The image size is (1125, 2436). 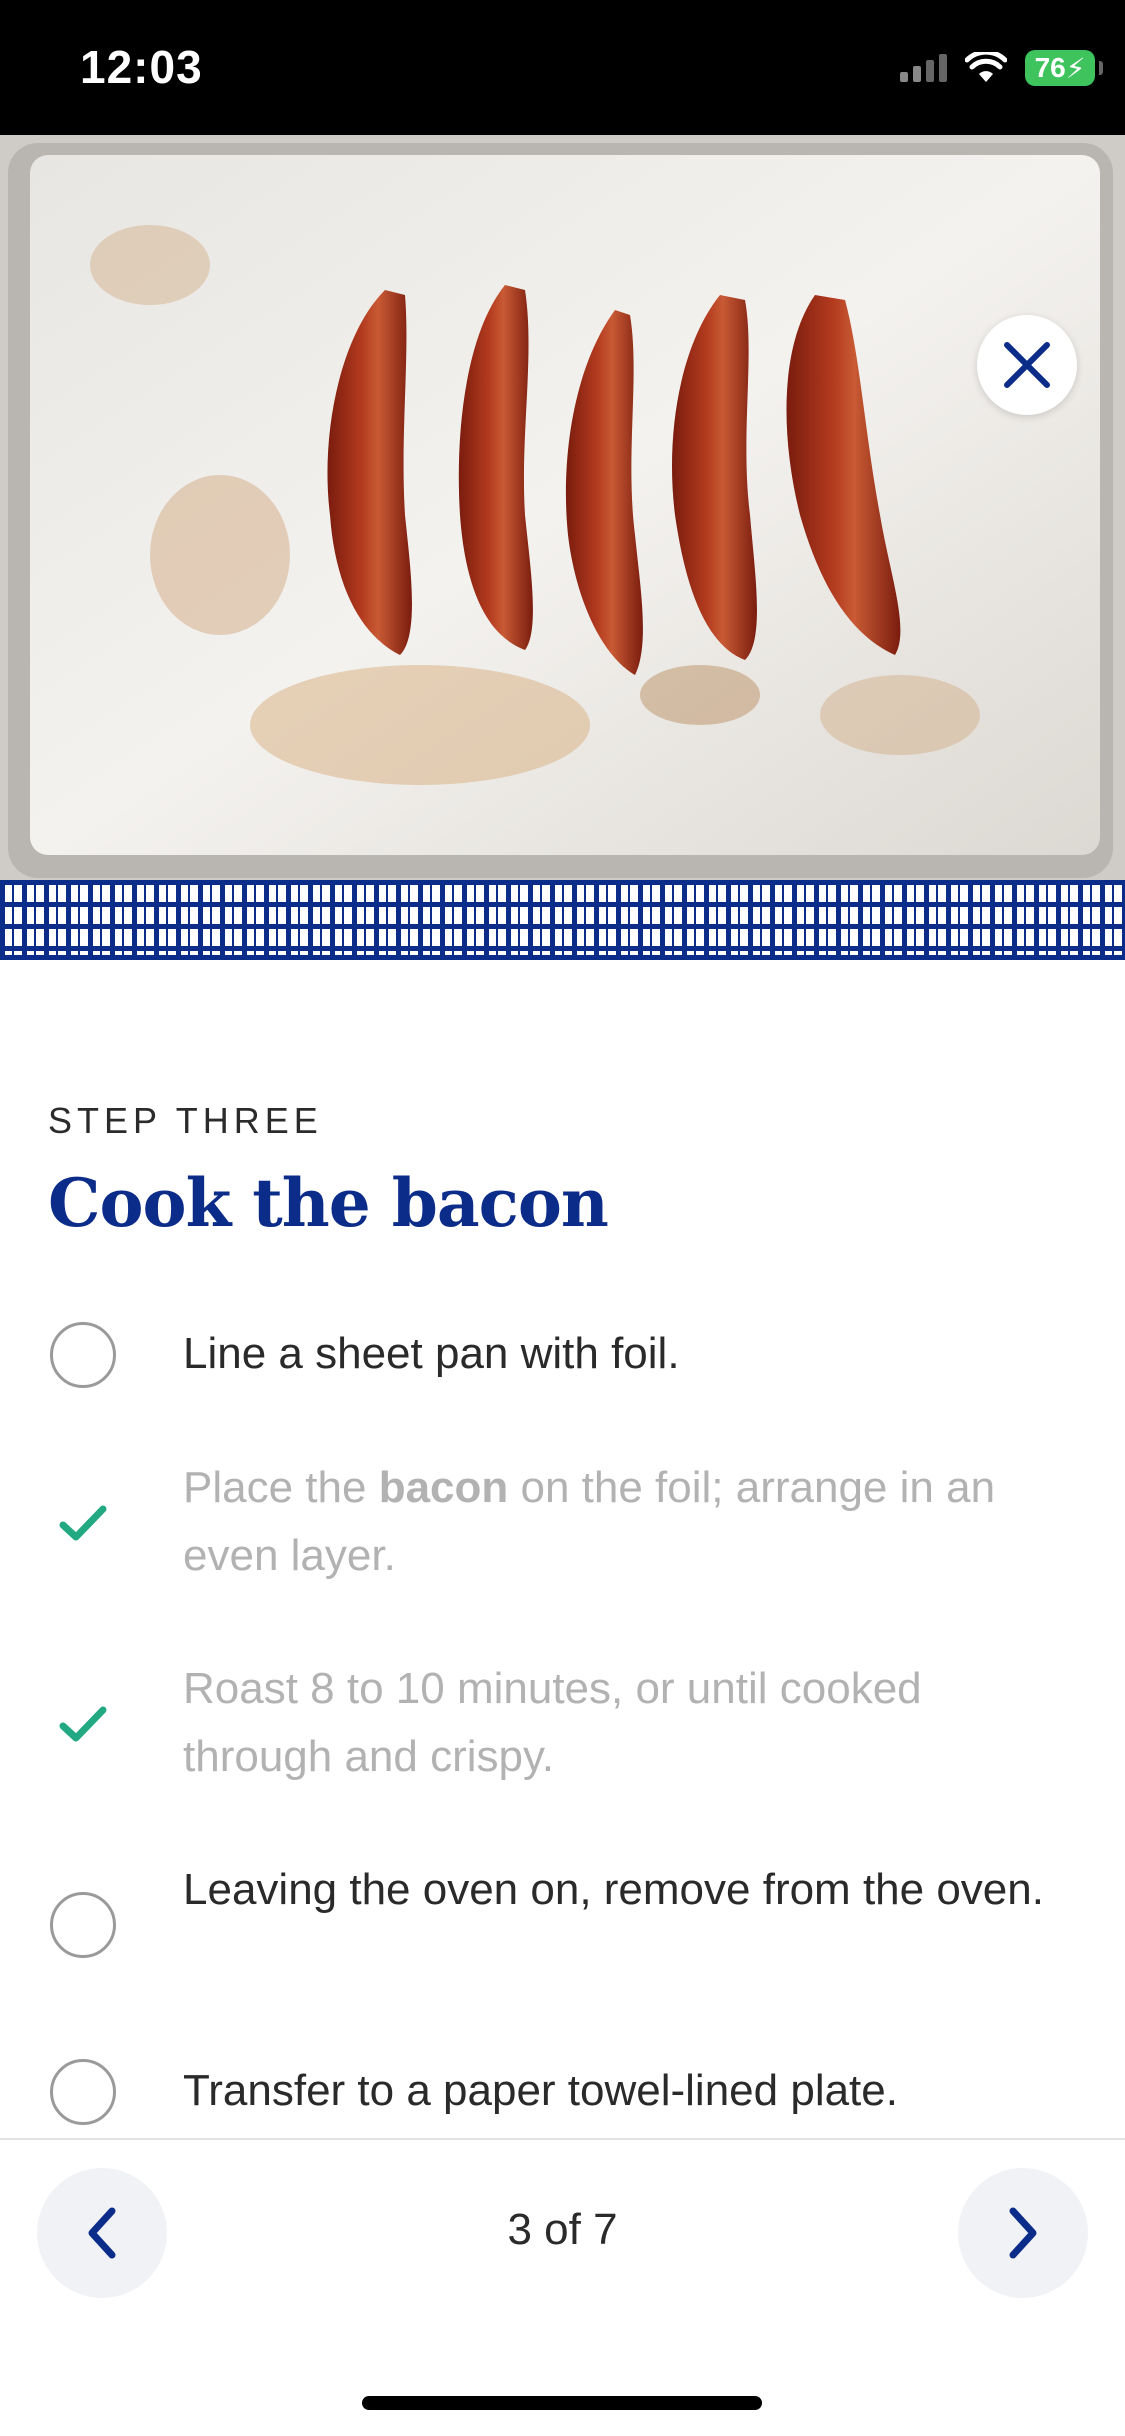 What do you see at coordinates (562, 2139) in the screenshot?
I see `bottom-divider` at bounding box center [562, 2139].